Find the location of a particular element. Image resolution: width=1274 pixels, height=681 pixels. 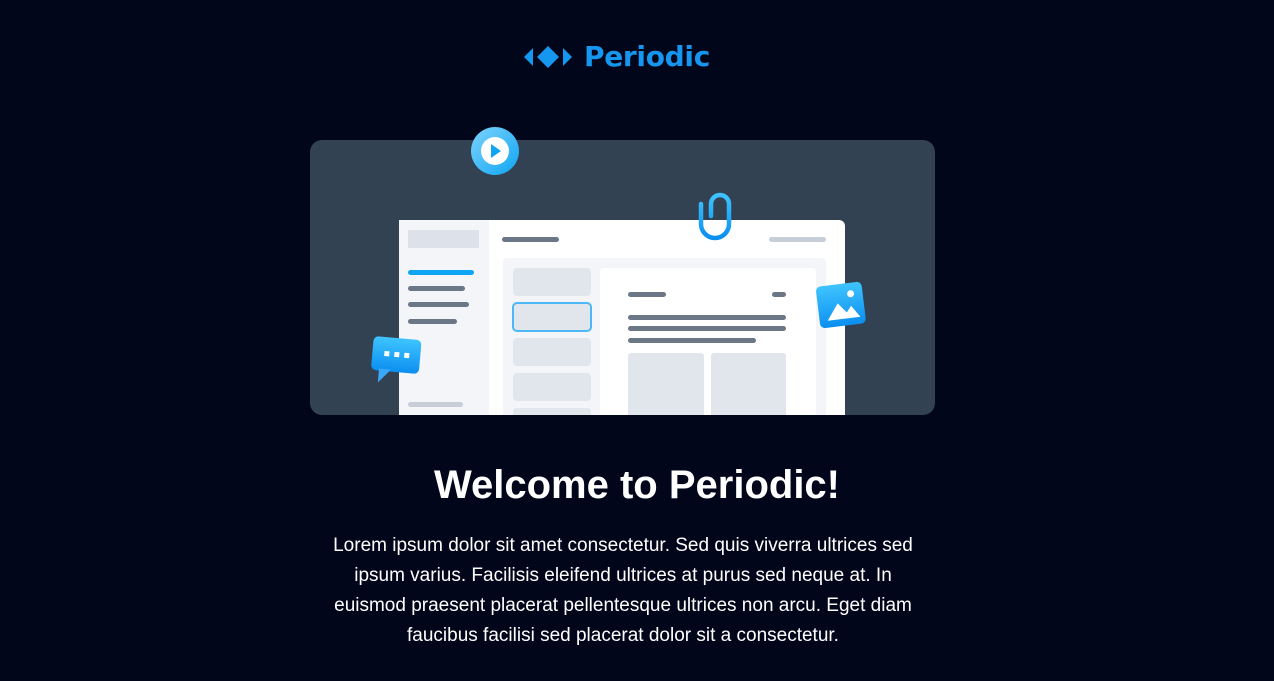

welcome-title: Welcome to Periodic! is located at coordinates (636, 485).